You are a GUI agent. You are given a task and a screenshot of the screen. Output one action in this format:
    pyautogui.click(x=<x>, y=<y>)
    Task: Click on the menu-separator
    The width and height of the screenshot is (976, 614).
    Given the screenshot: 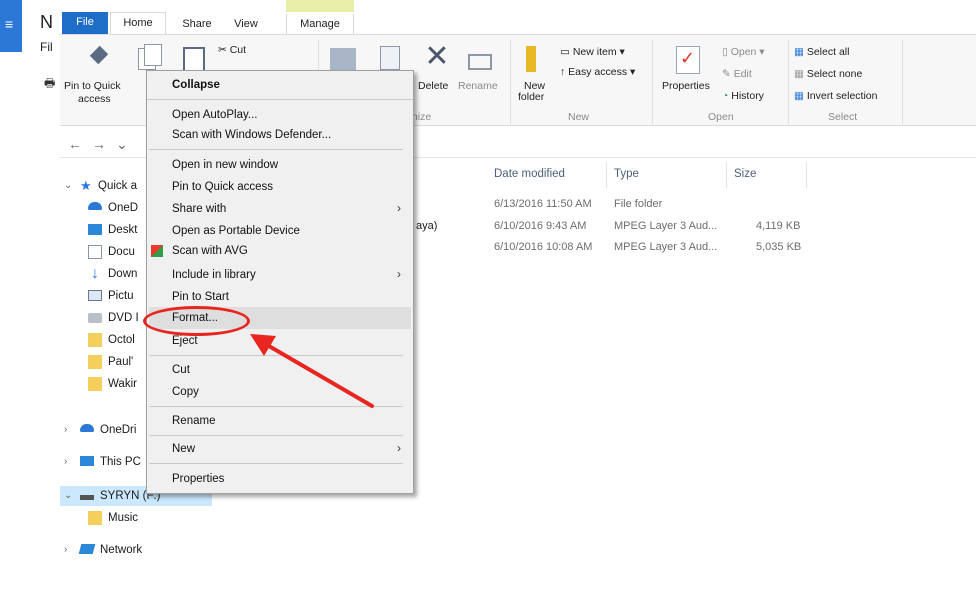 What is the action you would take?
    pyautogui.click(x=276, y=149)
    